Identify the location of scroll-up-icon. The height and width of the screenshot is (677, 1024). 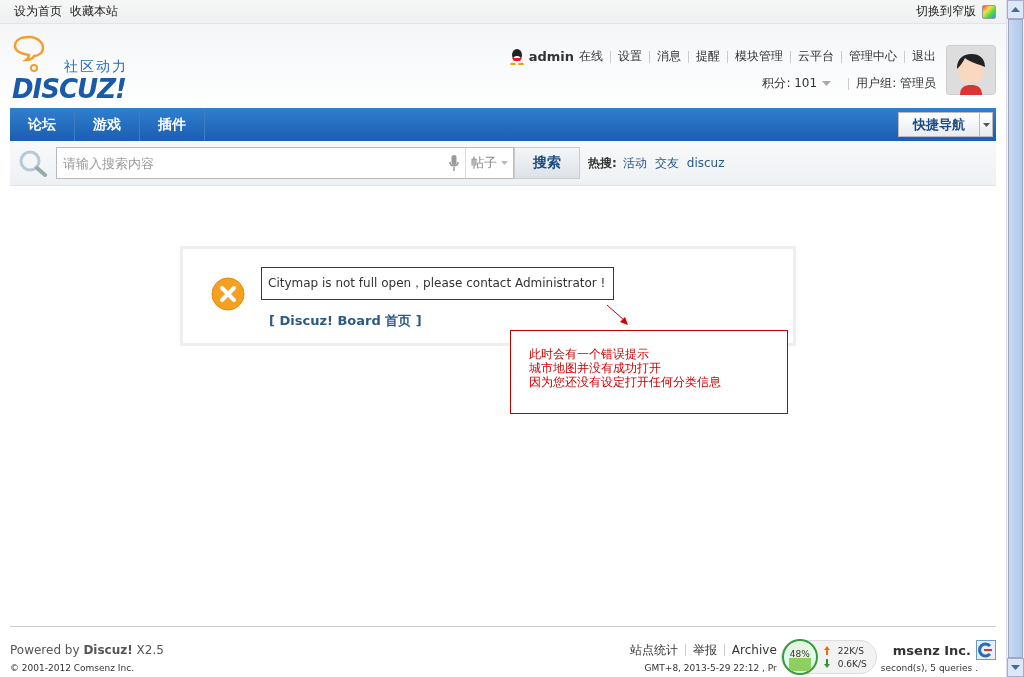
(1015, 9).